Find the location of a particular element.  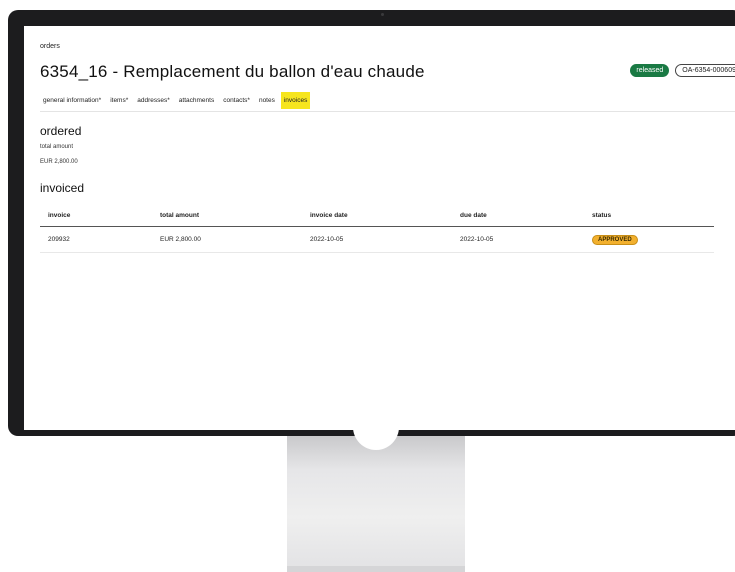

cell-status: APPROVED is located at coordinates (649, 239).